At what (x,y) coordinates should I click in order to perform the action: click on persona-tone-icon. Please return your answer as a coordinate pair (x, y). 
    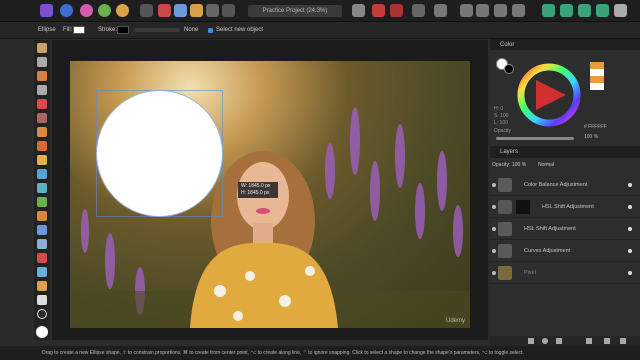
    Looking at the image, I should click on (122, 10).